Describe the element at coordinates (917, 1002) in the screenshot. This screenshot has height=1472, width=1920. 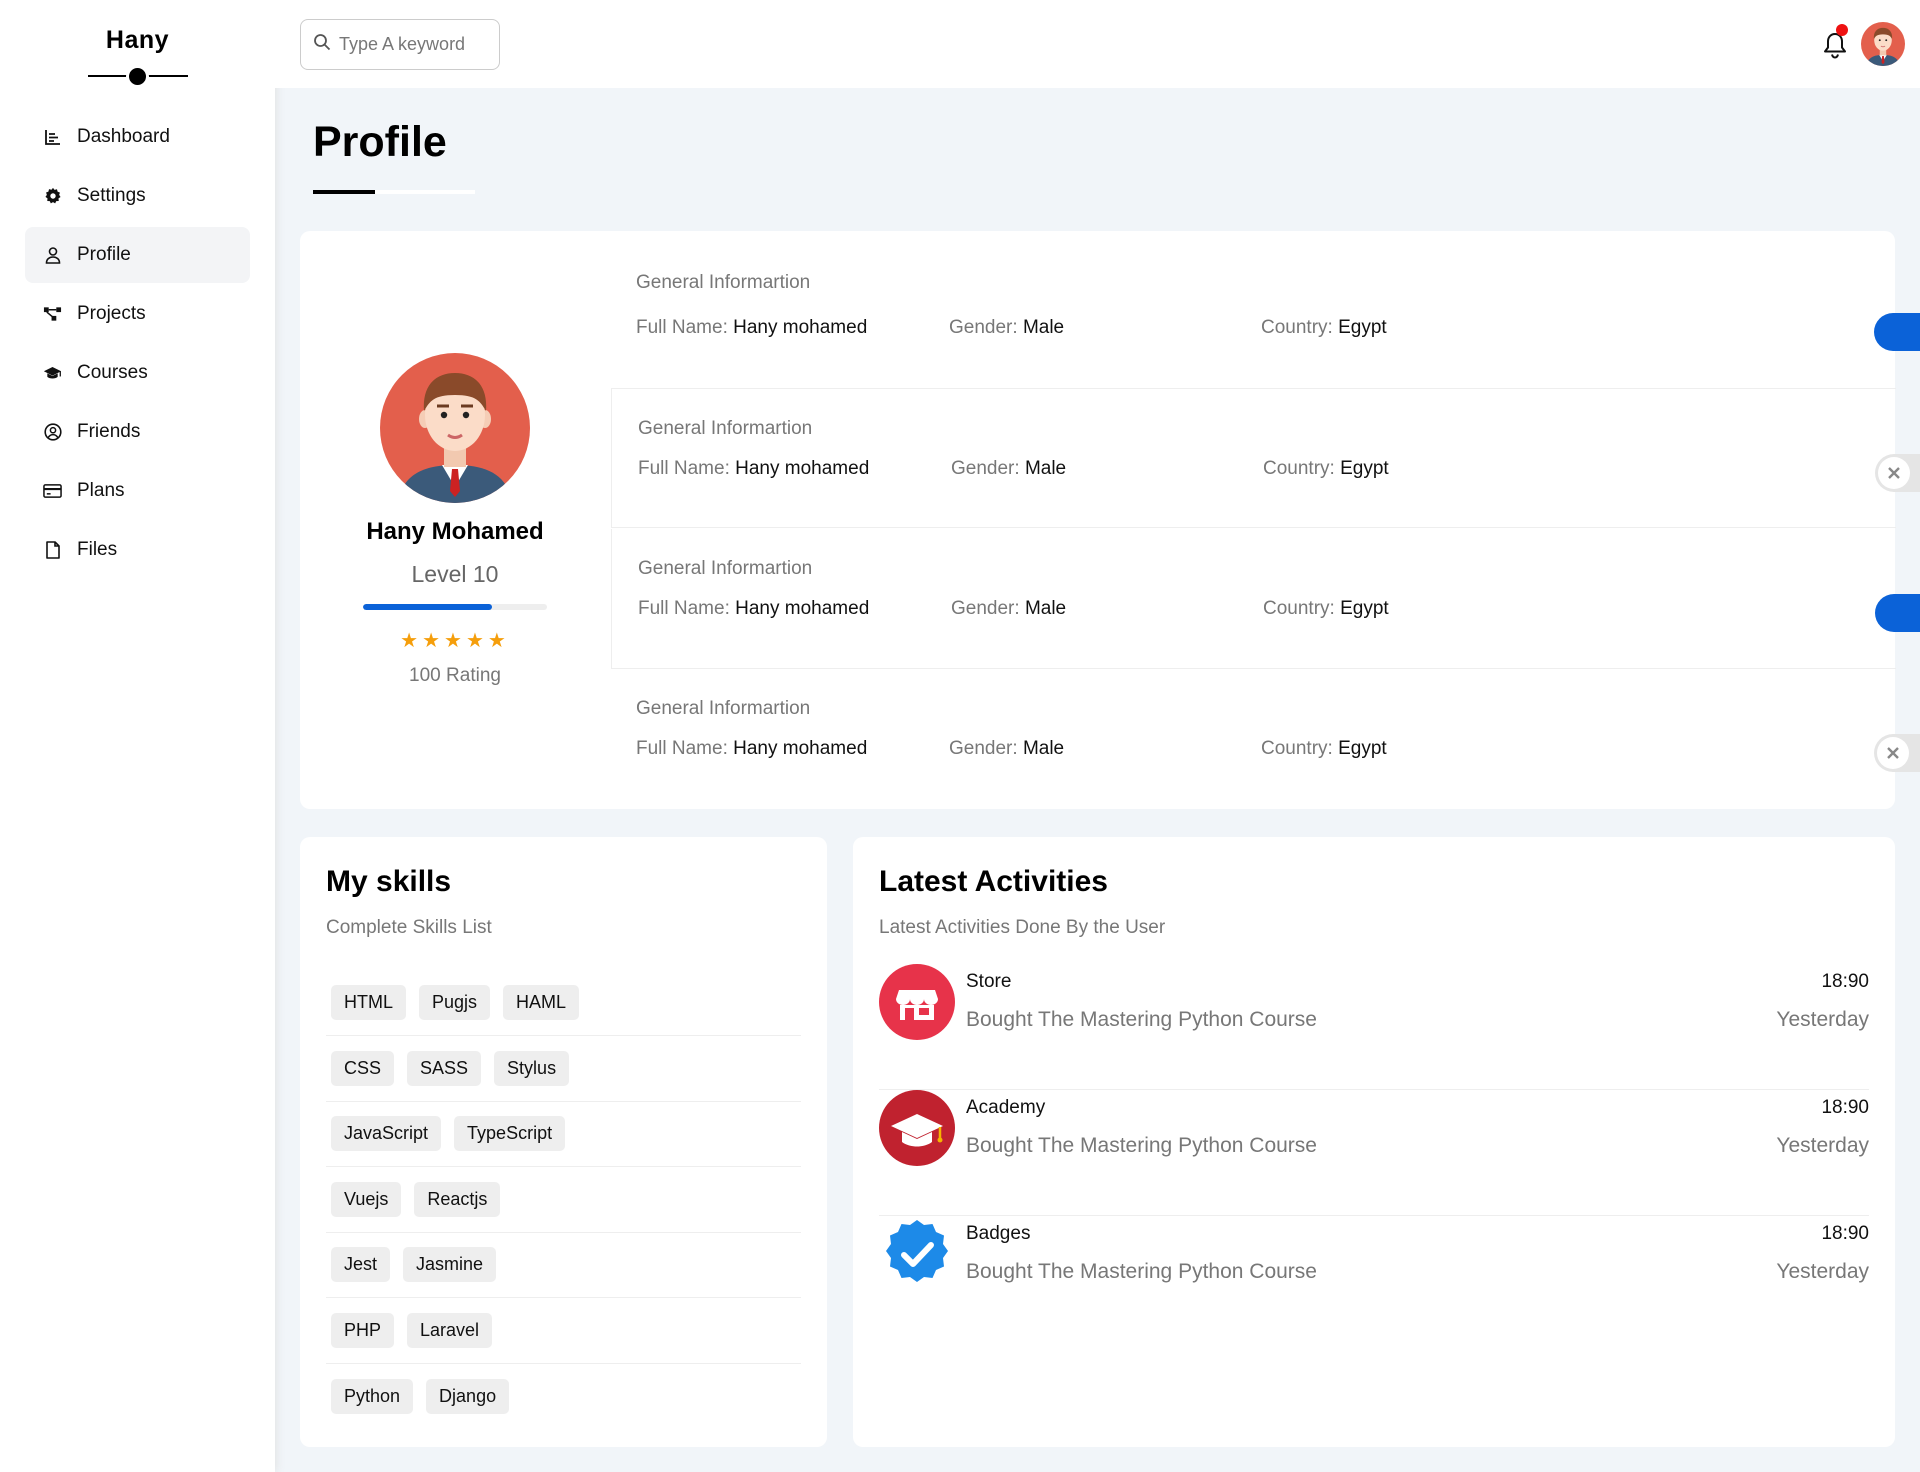
I see `store-icon` at that location.